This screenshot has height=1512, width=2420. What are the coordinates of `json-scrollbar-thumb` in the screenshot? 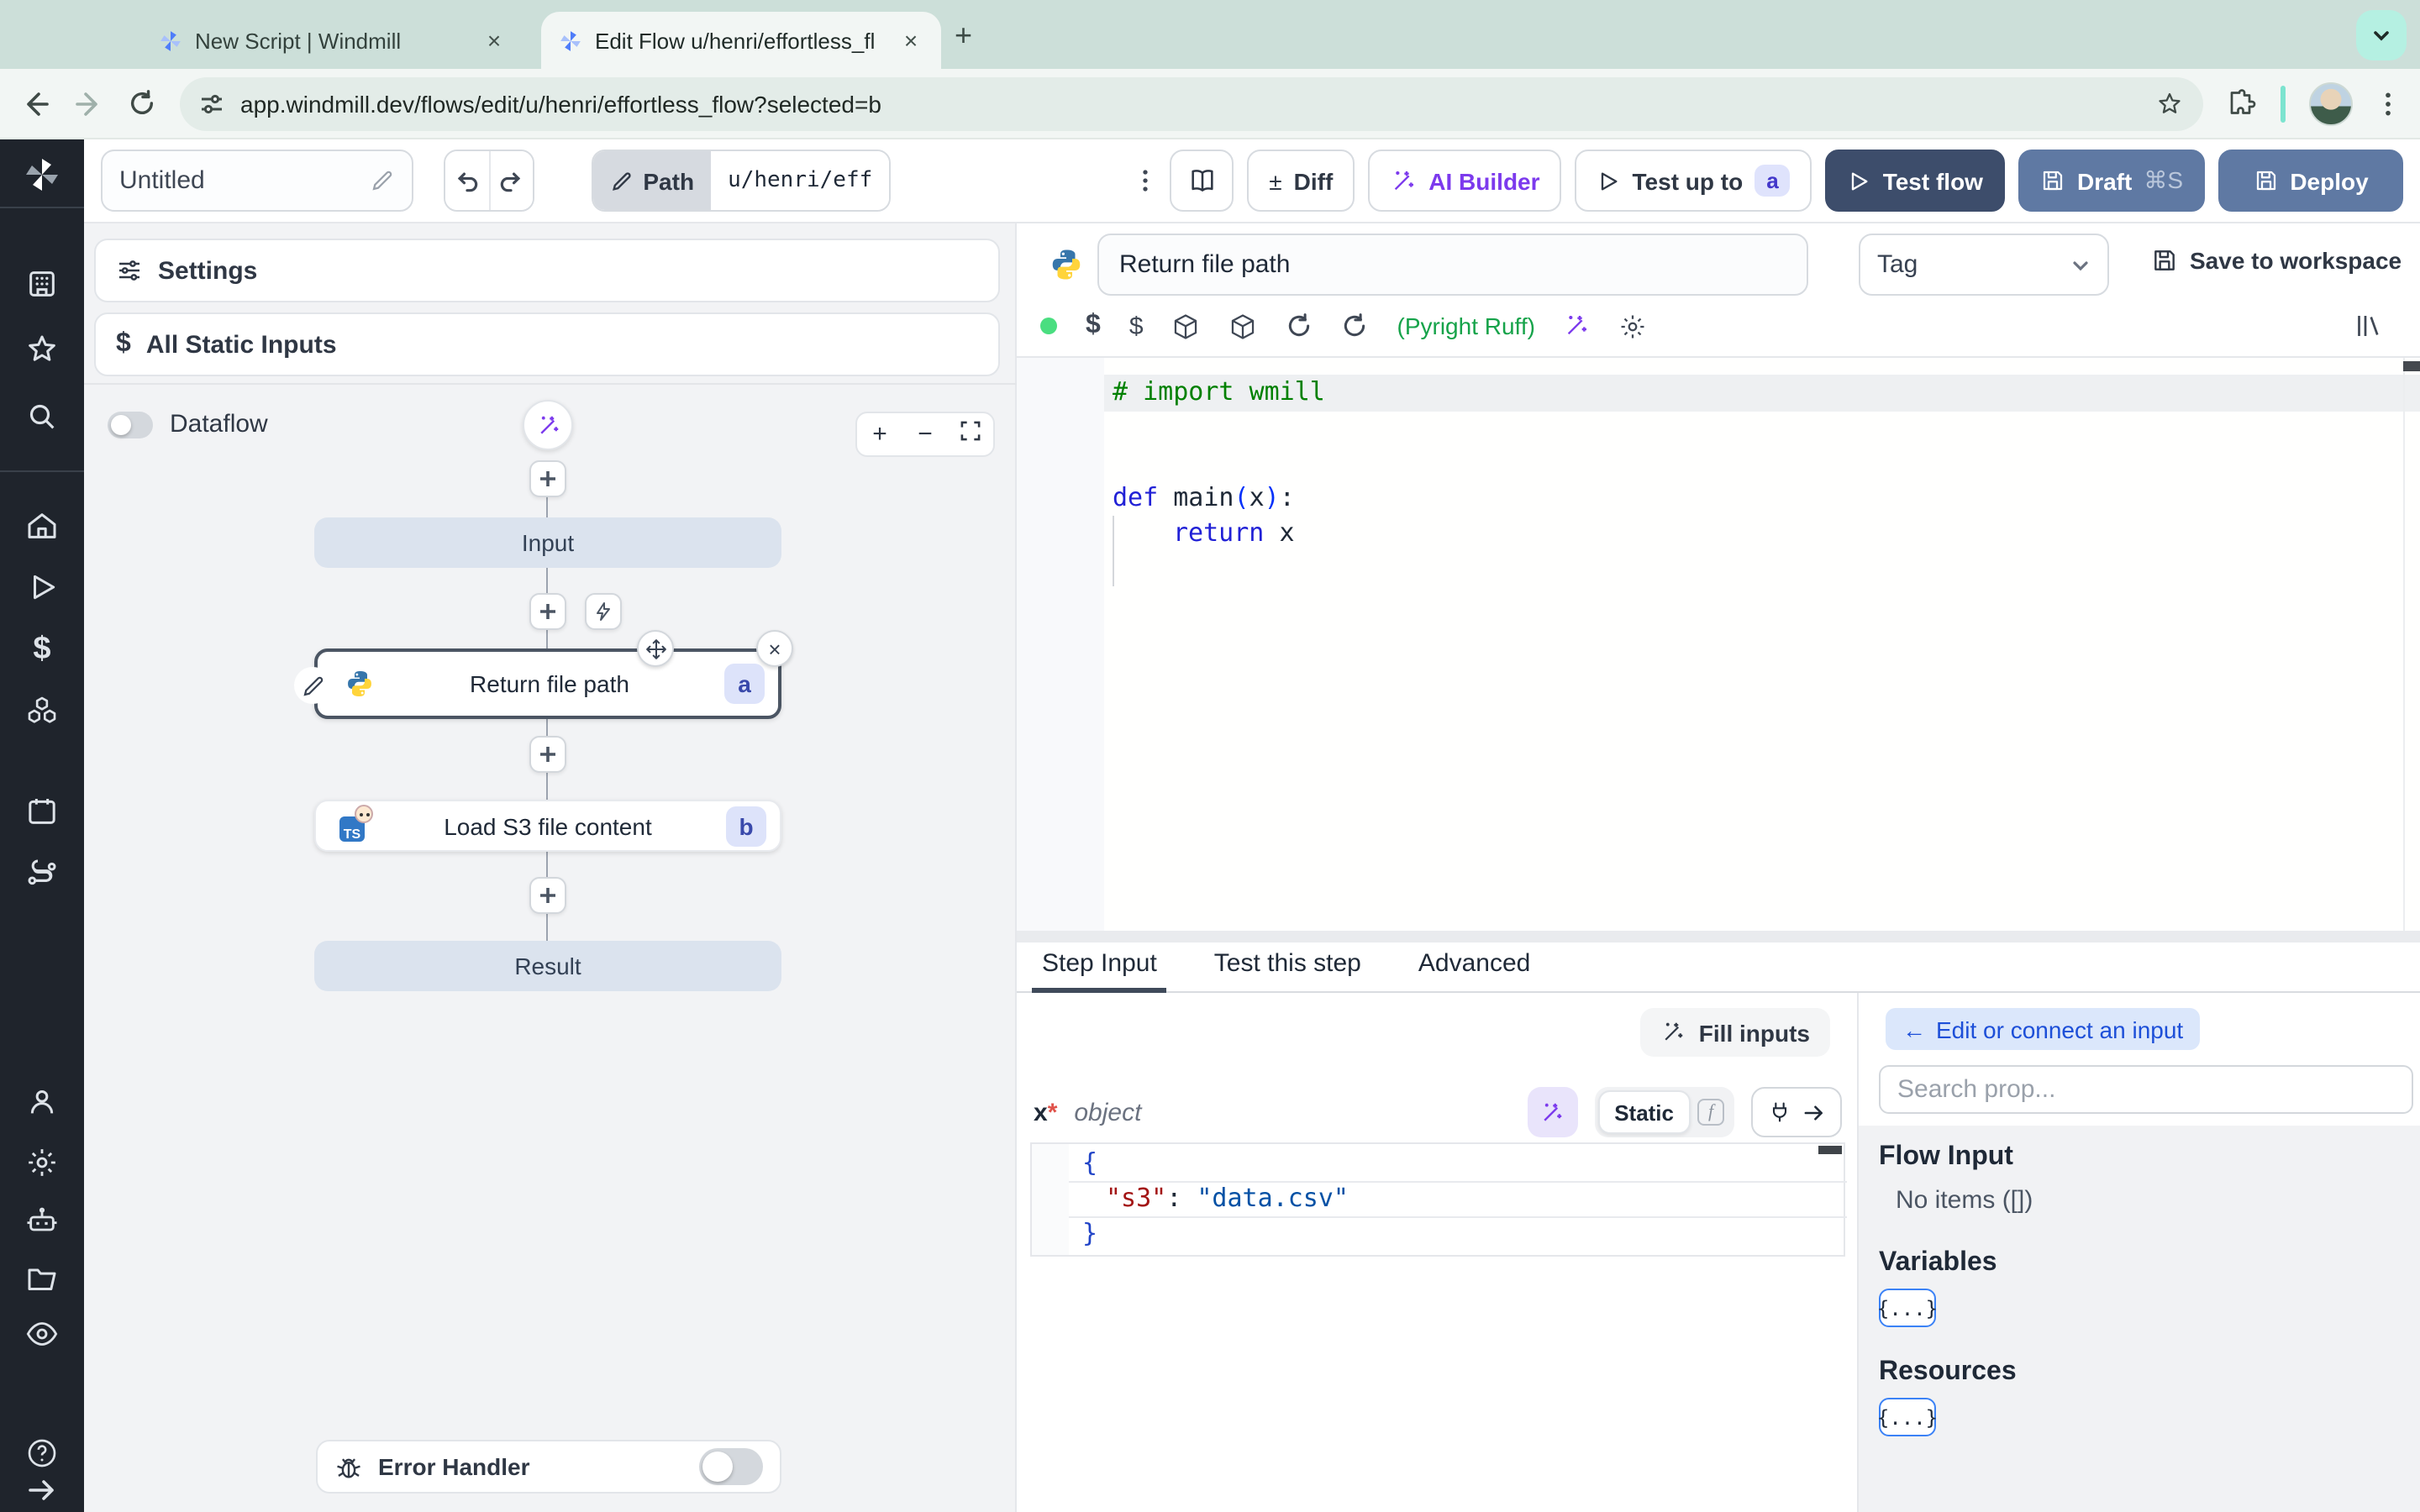 It's located at (1830, 1150).